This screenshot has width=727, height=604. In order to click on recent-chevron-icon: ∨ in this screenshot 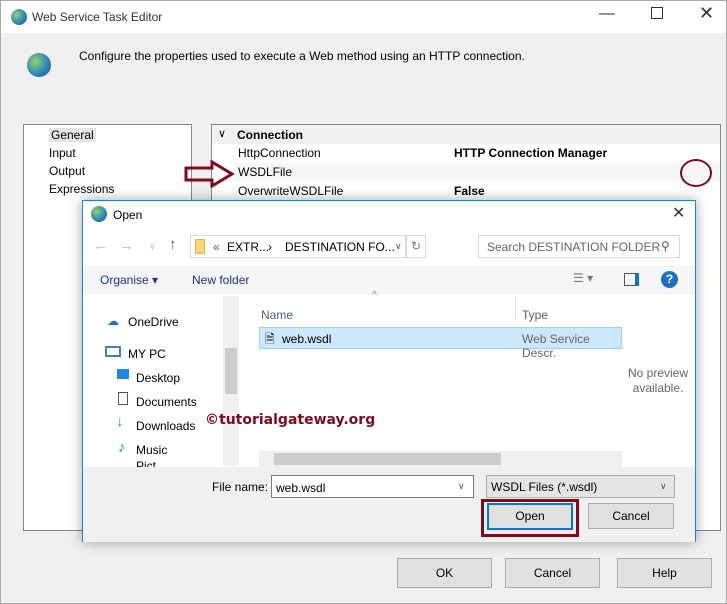, I will do `click(152, 246)`.